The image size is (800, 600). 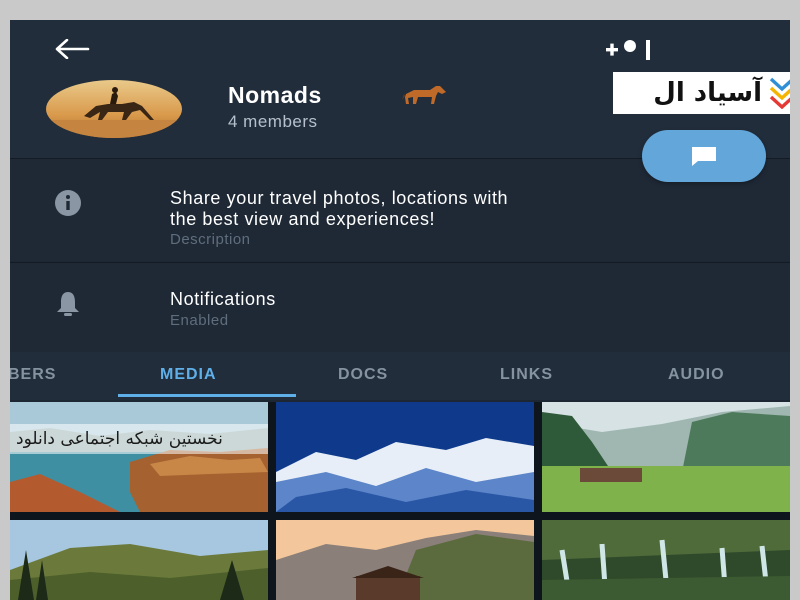 I want to click on notifications-status: Enabled, so click(x=199, y=320).